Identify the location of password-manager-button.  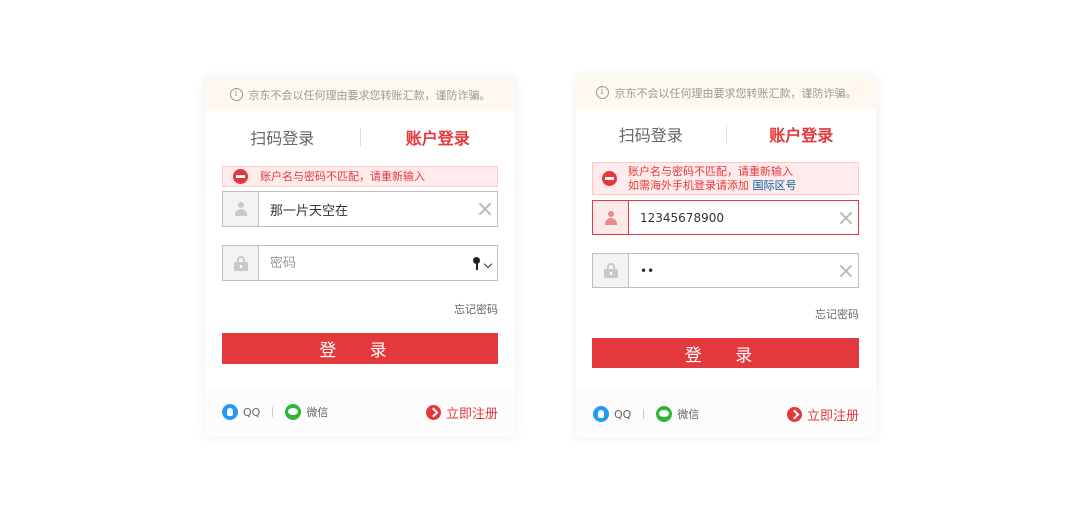
(482, 263).